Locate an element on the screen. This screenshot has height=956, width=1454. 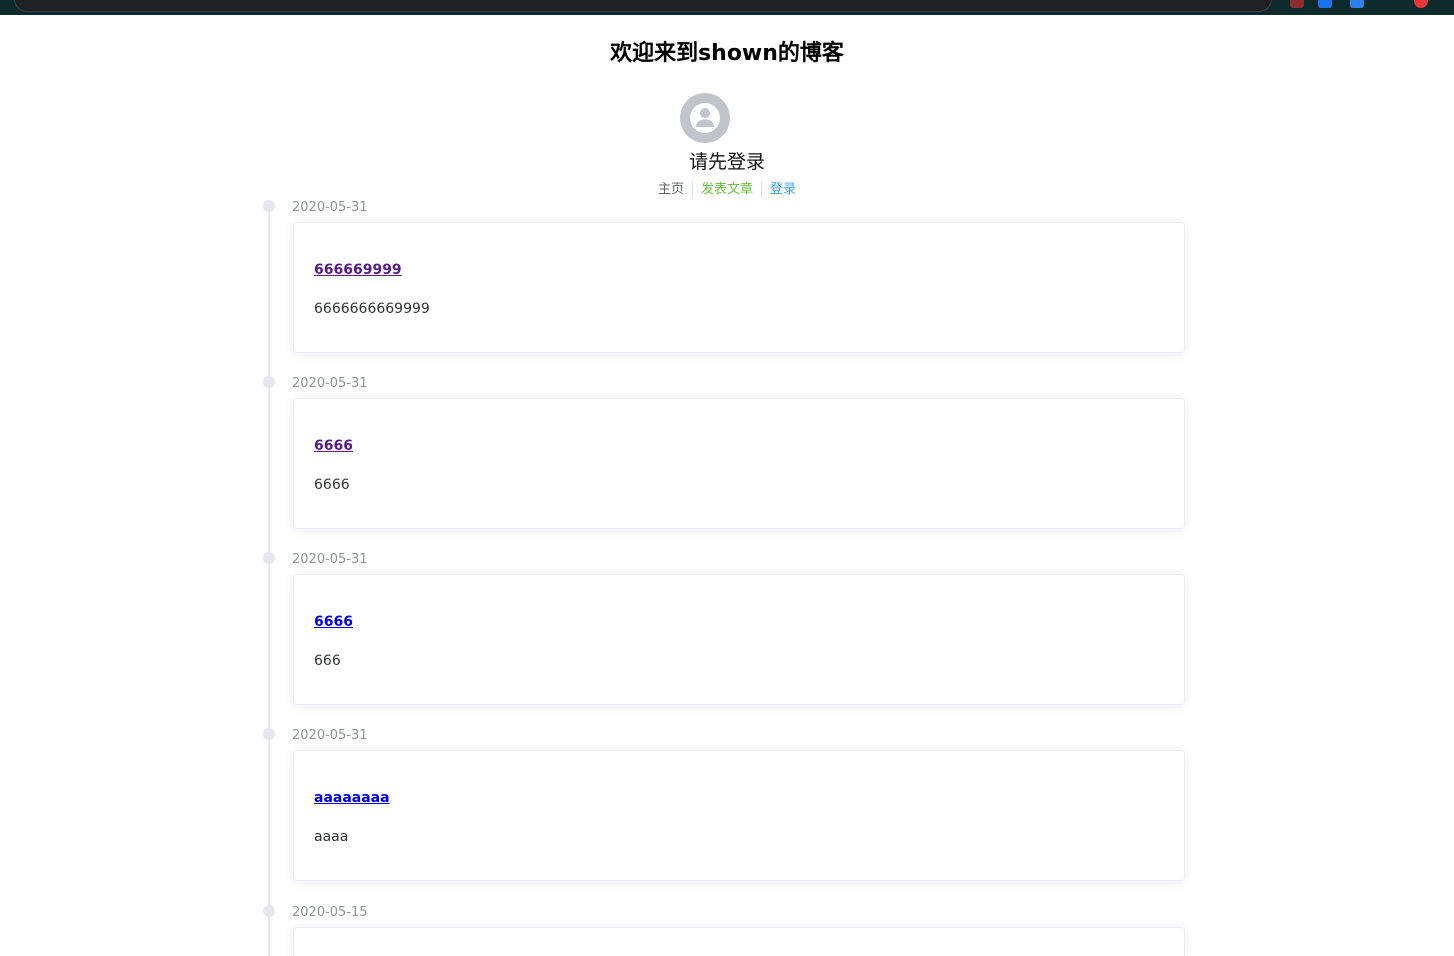
post-summary: 6666 is located at coordinates (332, 485).